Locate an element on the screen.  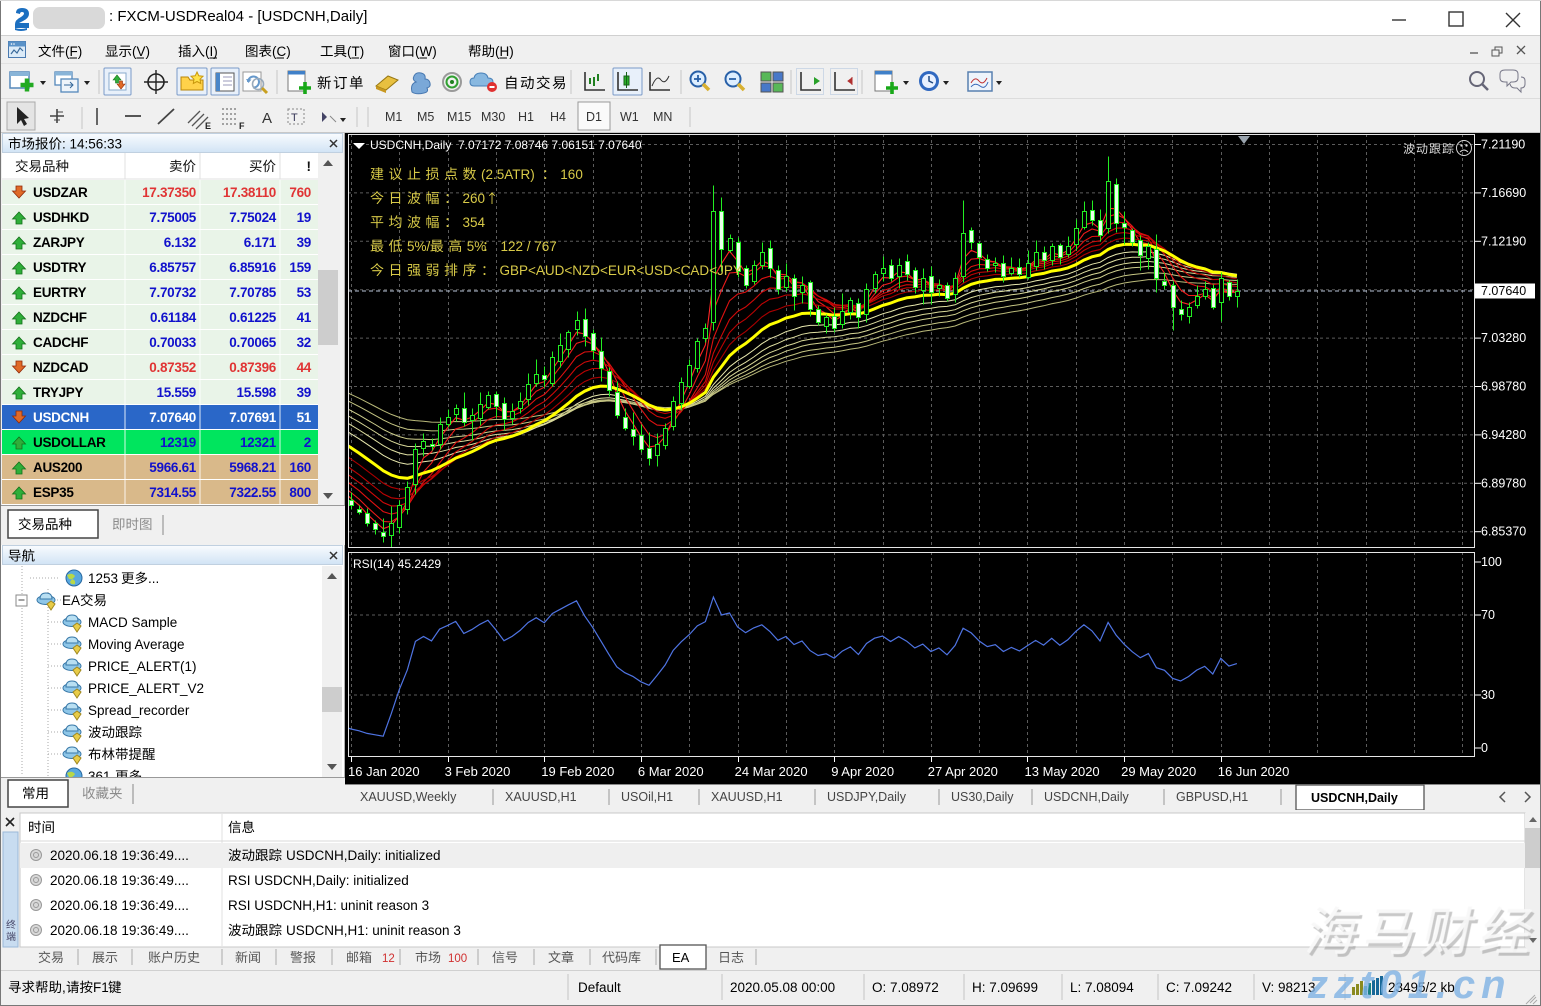
svg-text: (C) is located at coordinates (281, 51).